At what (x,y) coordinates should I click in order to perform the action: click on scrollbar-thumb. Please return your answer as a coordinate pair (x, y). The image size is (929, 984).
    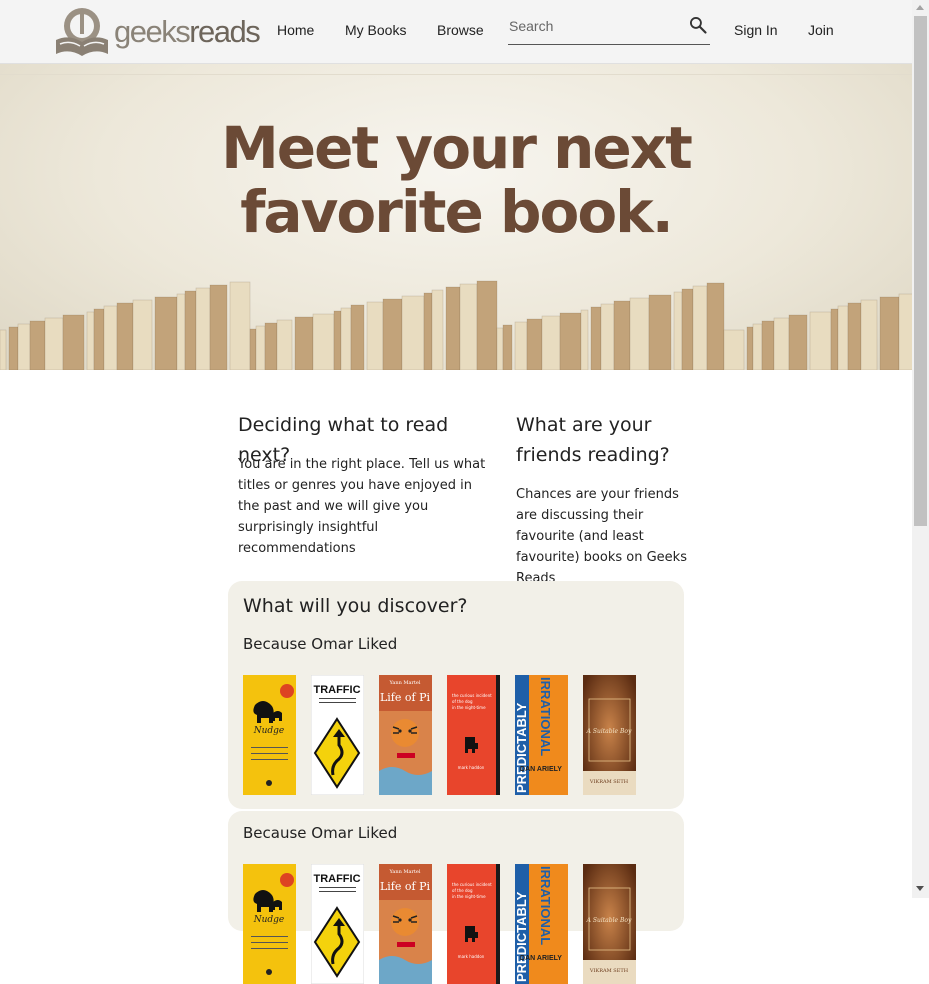
    Looking at the image, I should click on (920, 271).